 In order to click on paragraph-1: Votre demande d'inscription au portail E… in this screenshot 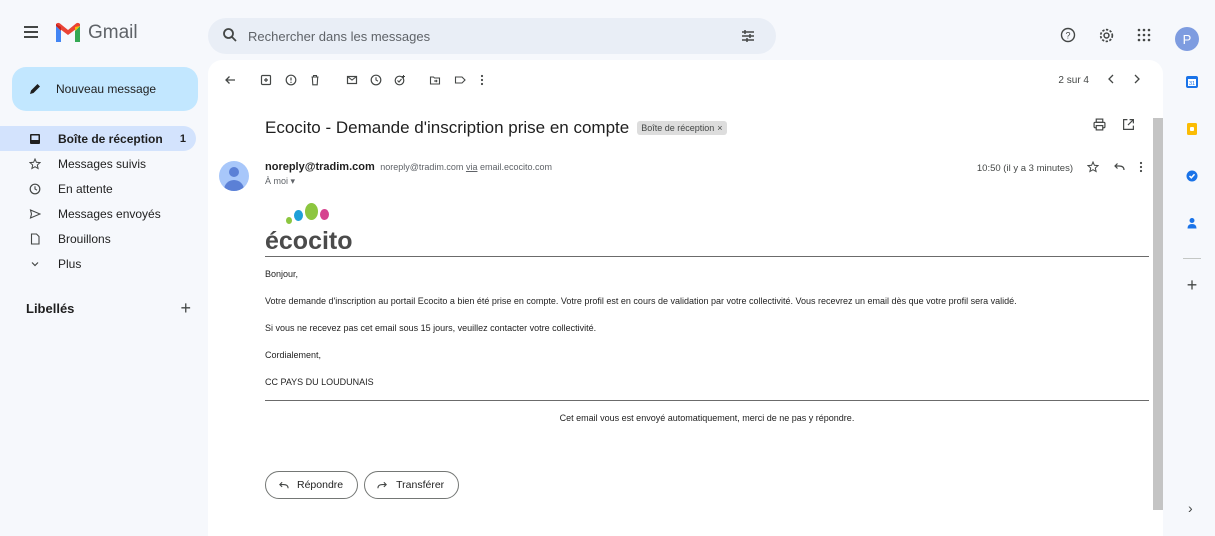, I will do `click(641, 301)`.